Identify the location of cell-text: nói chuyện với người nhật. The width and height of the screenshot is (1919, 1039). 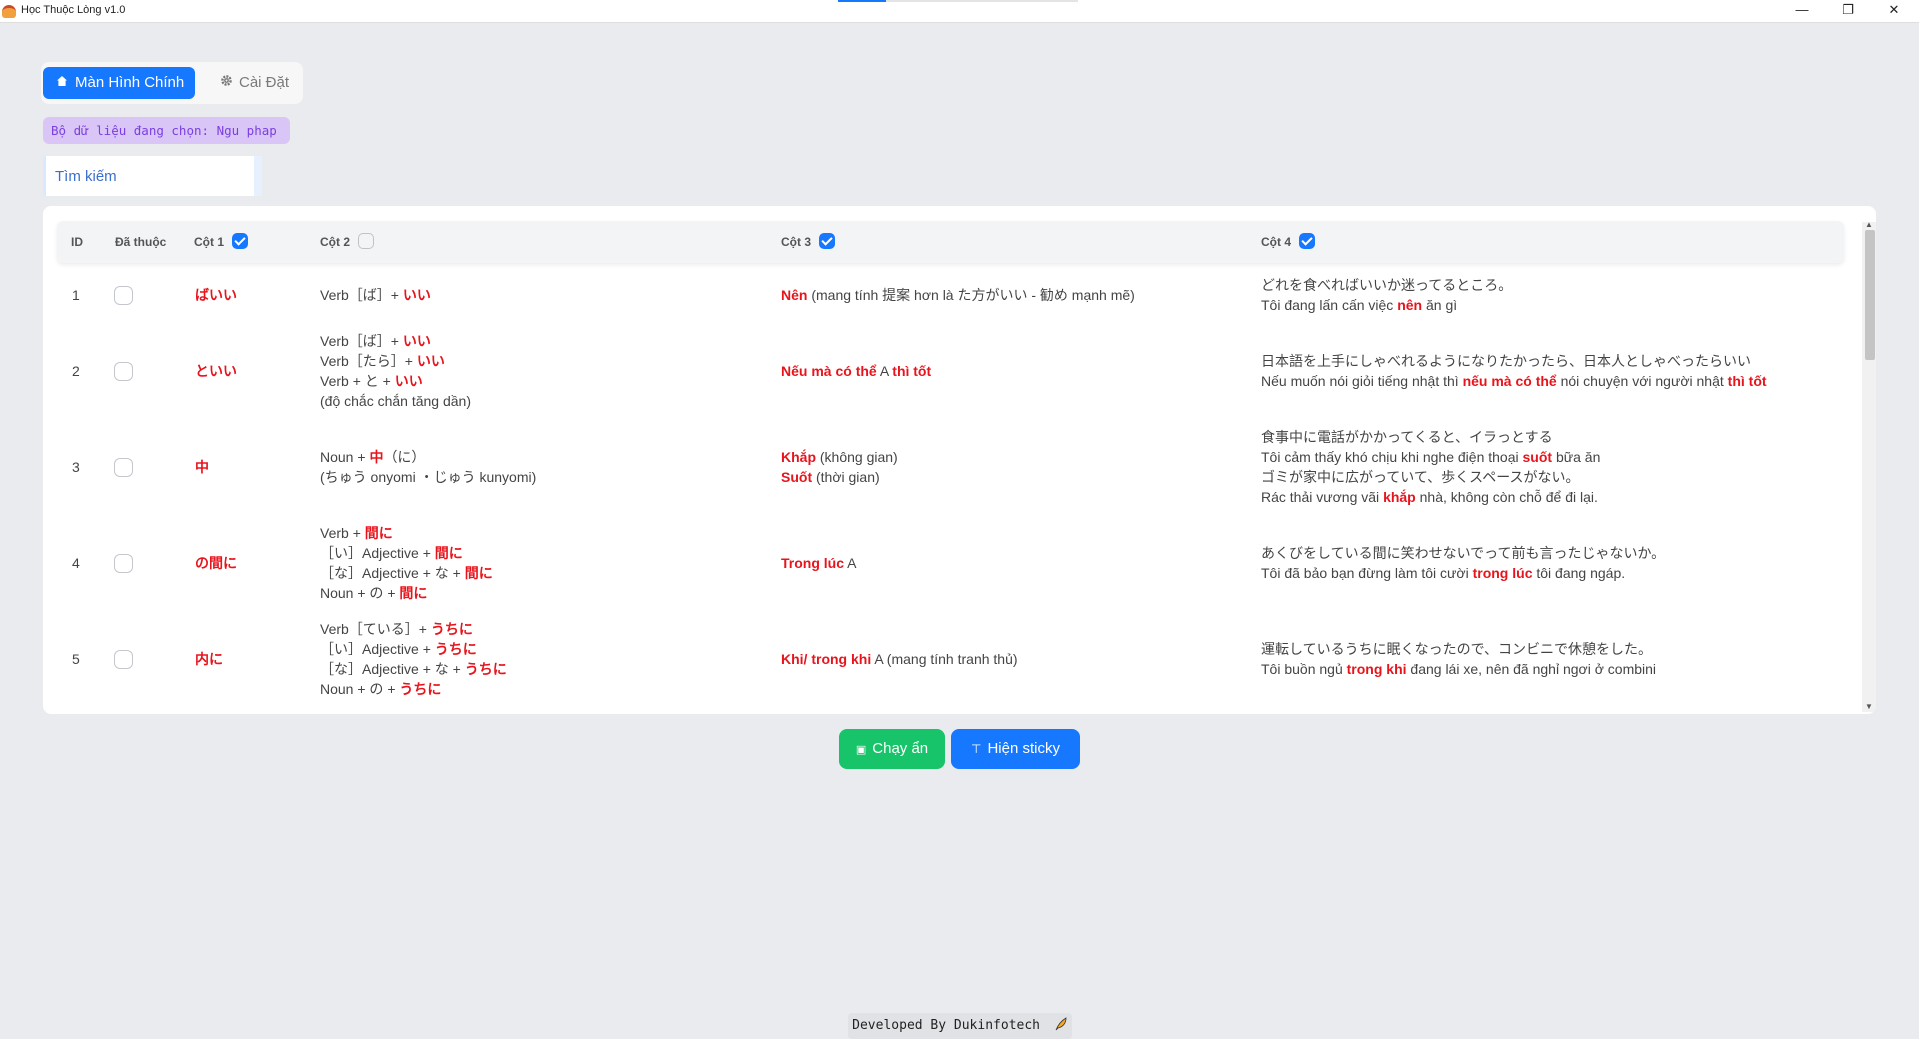
(1642, 381).